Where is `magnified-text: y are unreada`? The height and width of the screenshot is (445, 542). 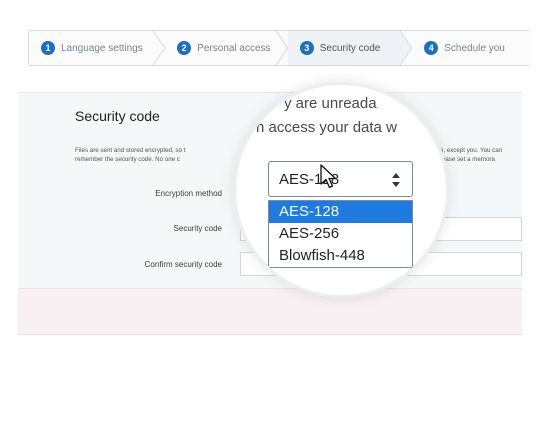
magnified-text: y are unreada is located at coordinates (330, 103).